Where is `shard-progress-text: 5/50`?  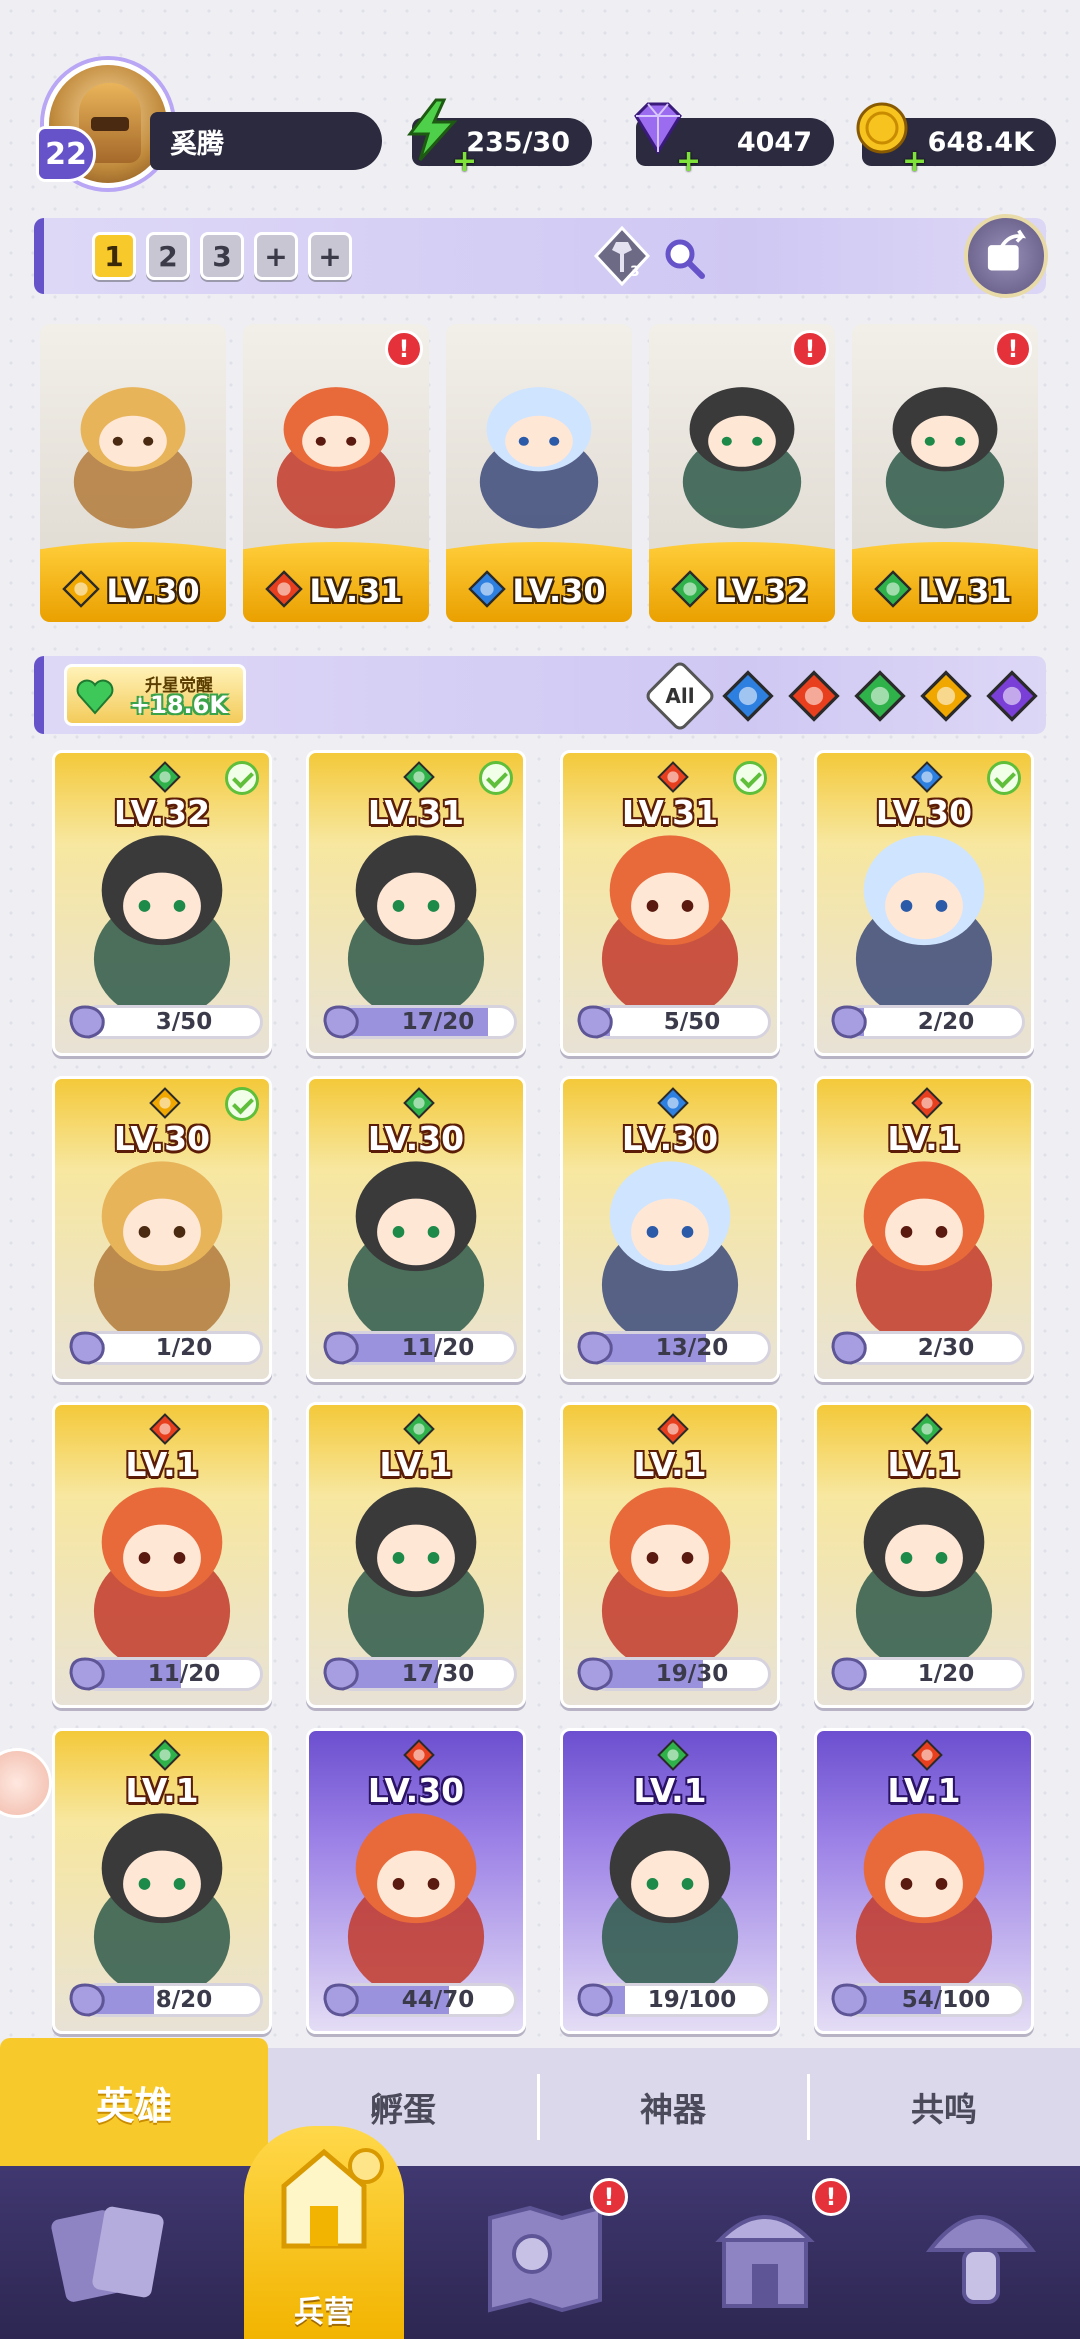
shard-progress-text: 5/50 is located at coordinates (692, 1022).